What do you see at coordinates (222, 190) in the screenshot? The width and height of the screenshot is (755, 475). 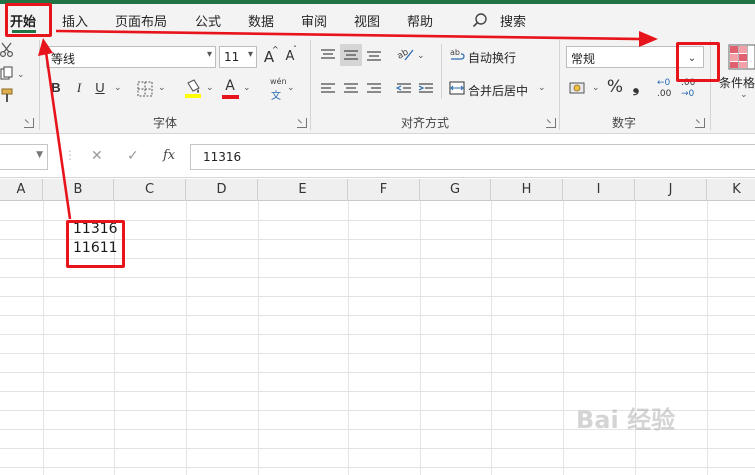 I see `column-header-d: D` at bounding box center [222, 190].